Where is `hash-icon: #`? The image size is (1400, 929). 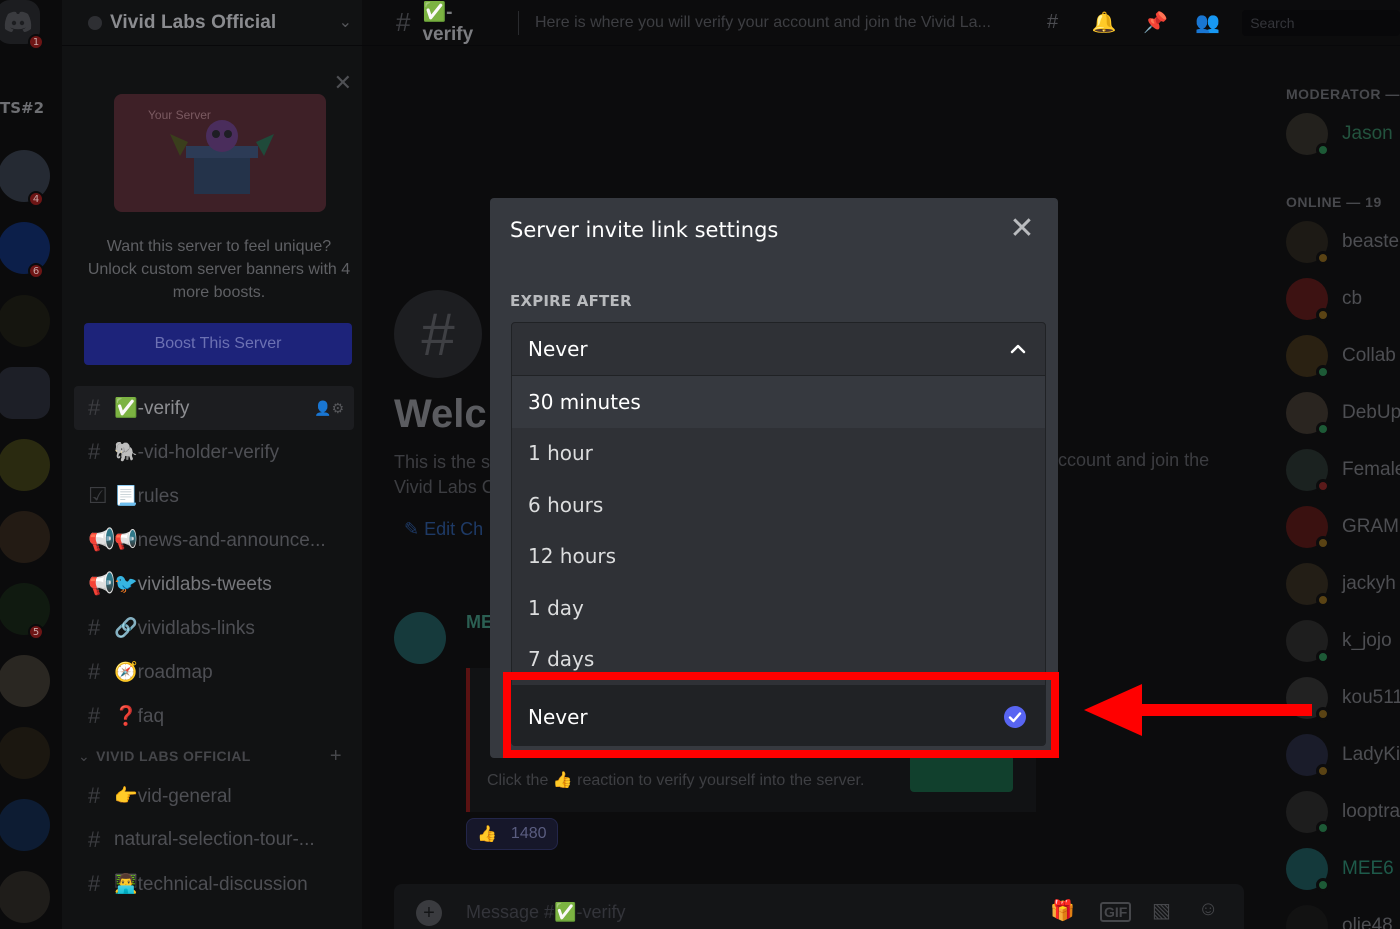 hash-icon: # is located at coordinates (94, 671).